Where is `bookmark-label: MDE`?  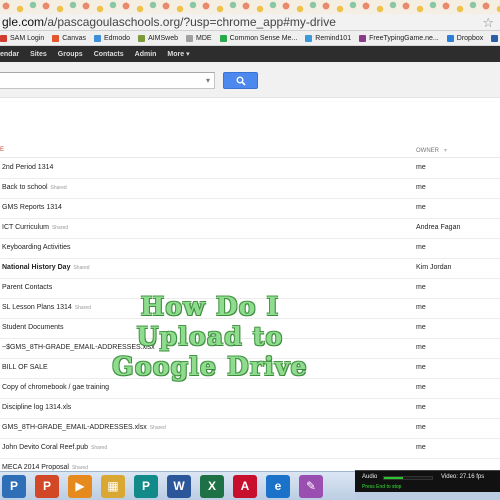
bookmark-label: MDE is located at coordinates (204, 38).